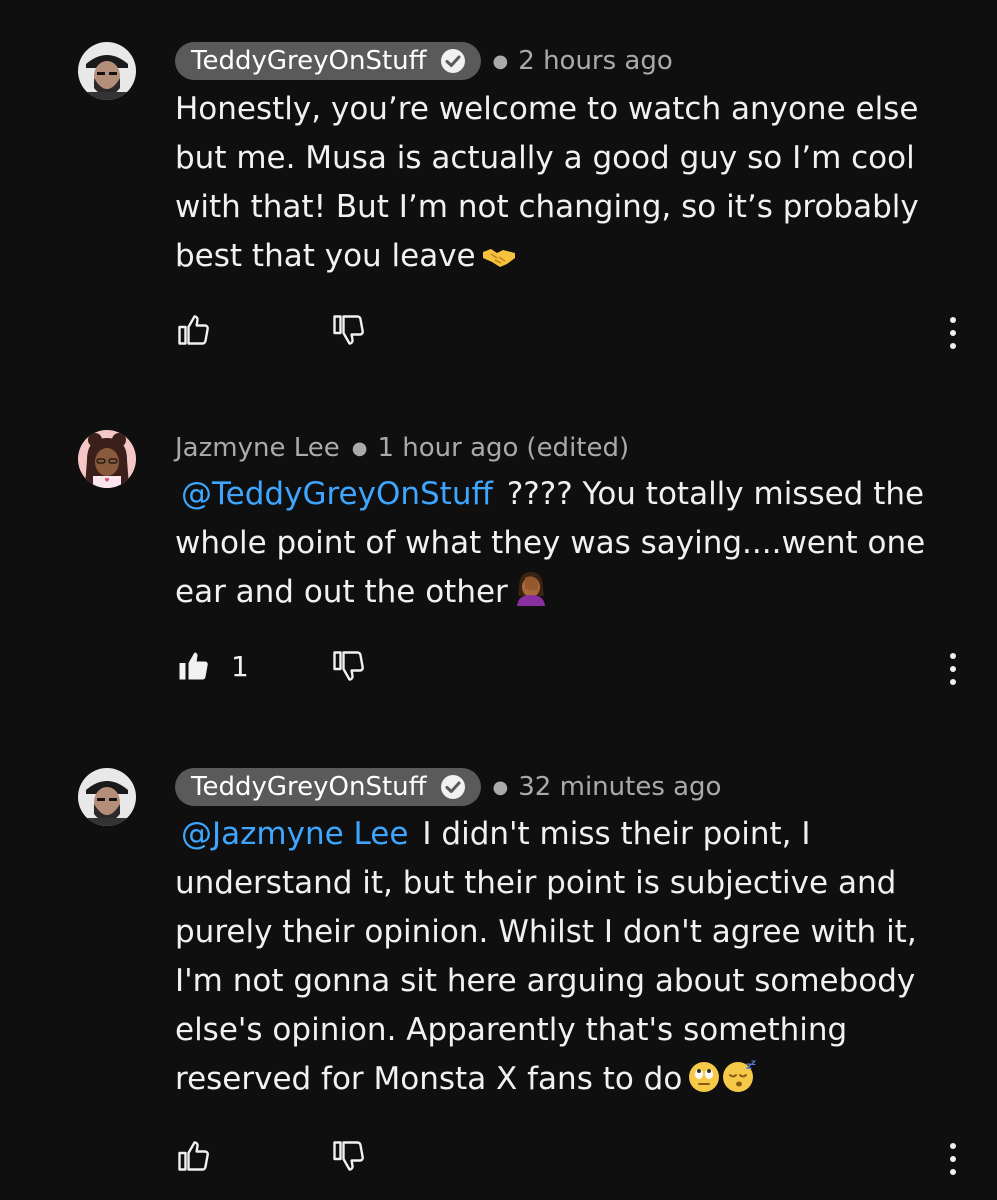 This screenshot has width=997, height=1200. I want to click on thumbs-up-filled-icon, so click(193, 666).